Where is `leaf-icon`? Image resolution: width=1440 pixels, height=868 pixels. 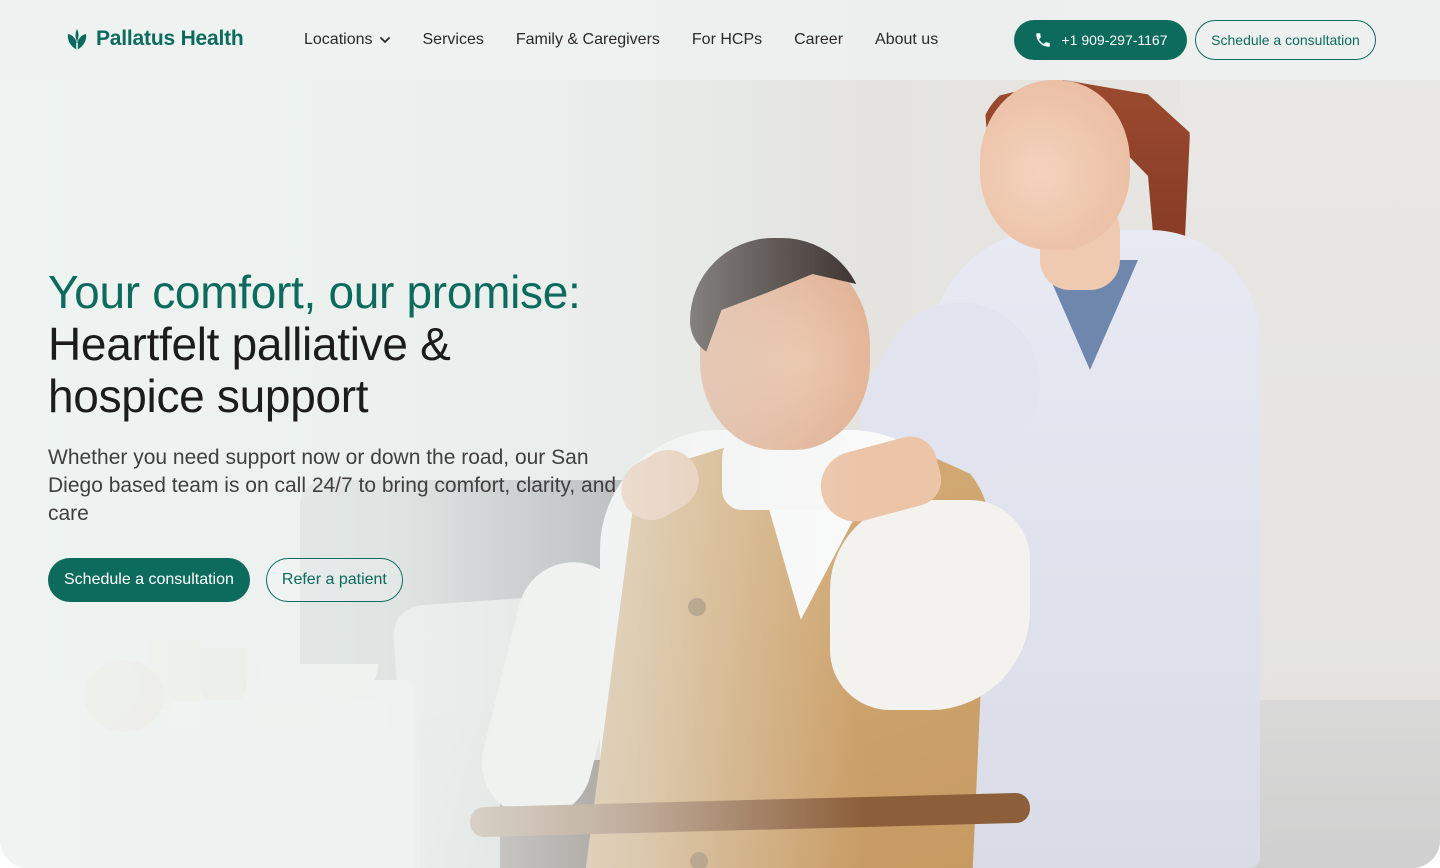 leaf-icon is located at coordinates (77, 39).